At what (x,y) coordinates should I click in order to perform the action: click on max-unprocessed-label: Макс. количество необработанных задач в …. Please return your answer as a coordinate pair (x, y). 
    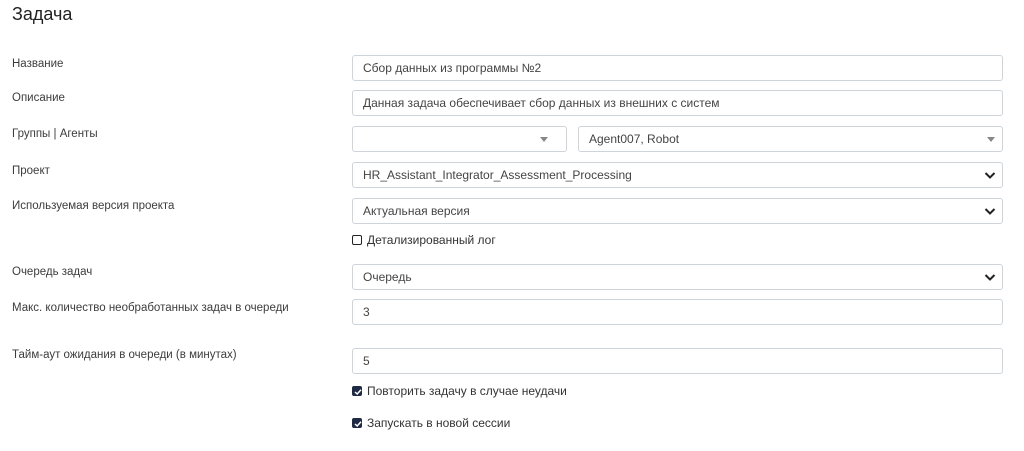
    Looking at the image, I should click on (150, 308).